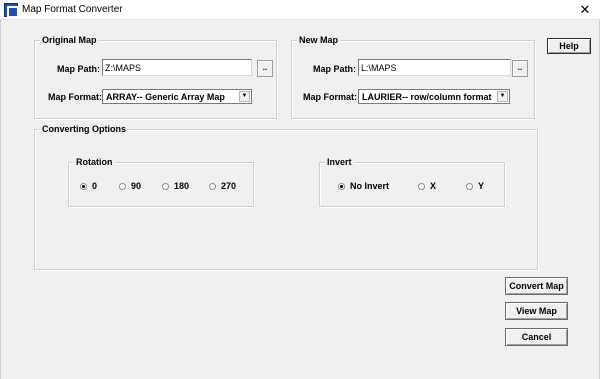 The image size is (600, 379). What do you see at coordinates (520, 68) in the screenshot?
I see `new-map-browse-button: ..` at bounding box center [520, 68].